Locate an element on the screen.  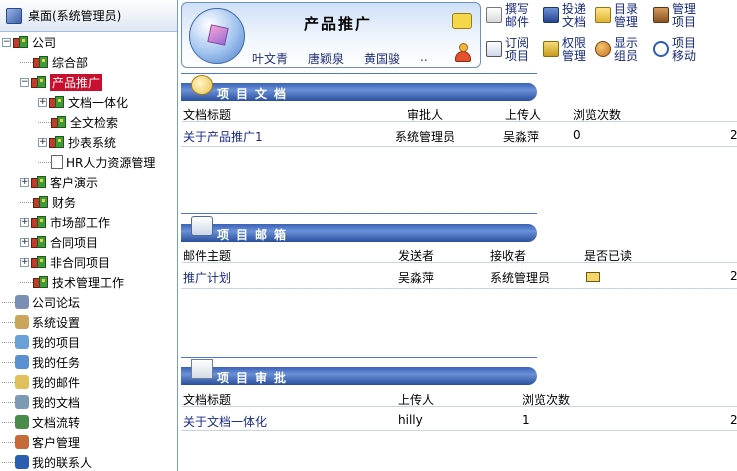
column-header: 文档标题 is located at coordinates (207, 115).